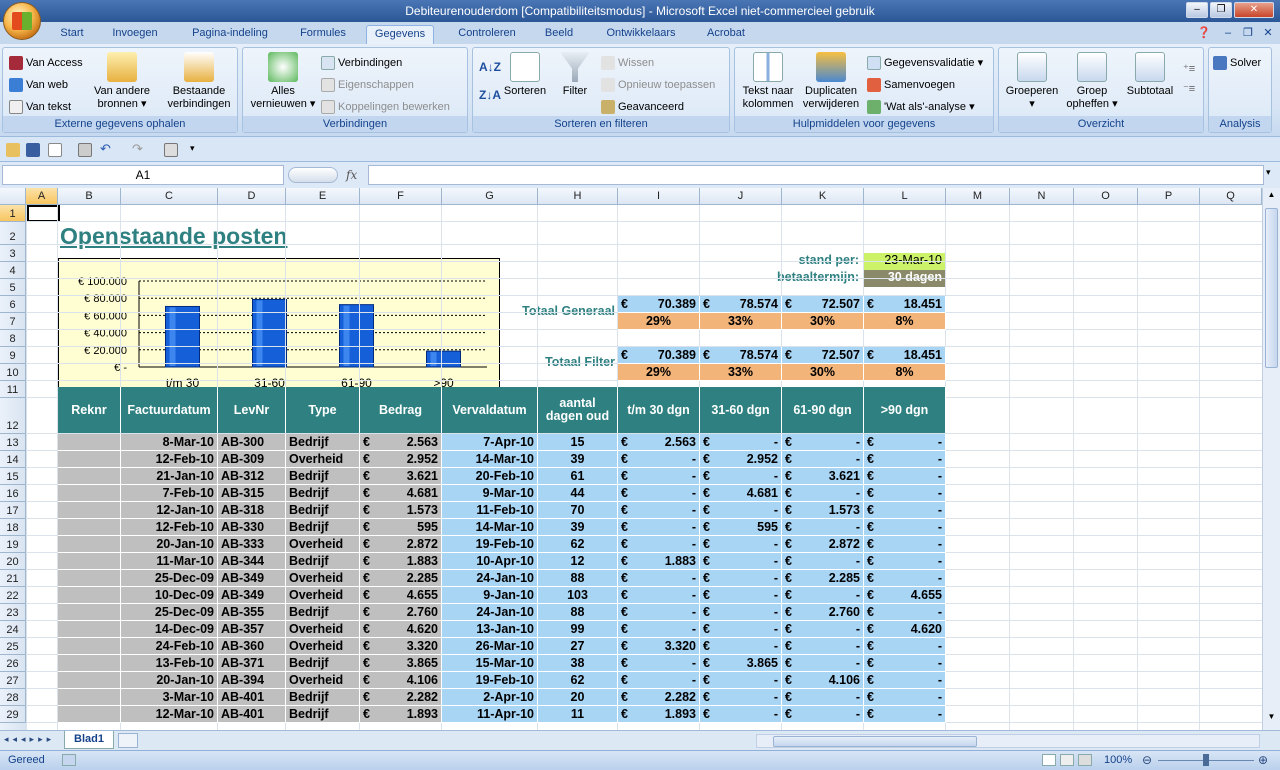  I want to click on row-header-13: 13, so click(13, 442).